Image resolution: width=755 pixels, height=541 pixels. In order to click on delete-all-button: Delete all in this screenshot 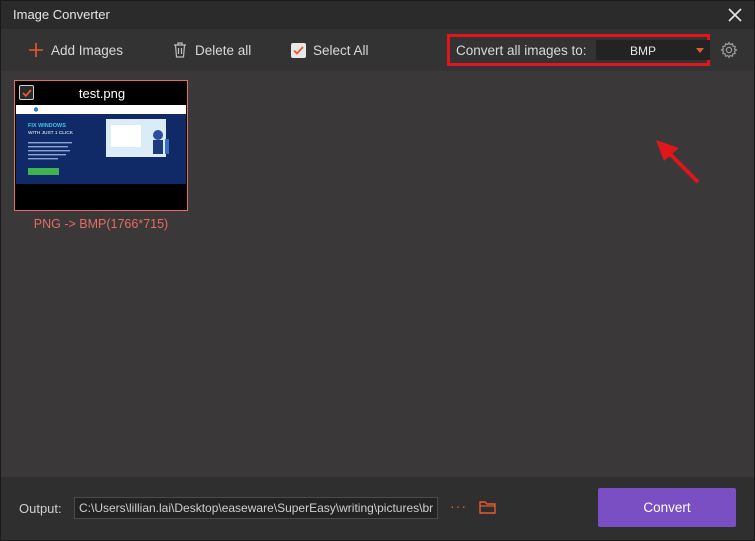, I will do `click(211, 50)`.